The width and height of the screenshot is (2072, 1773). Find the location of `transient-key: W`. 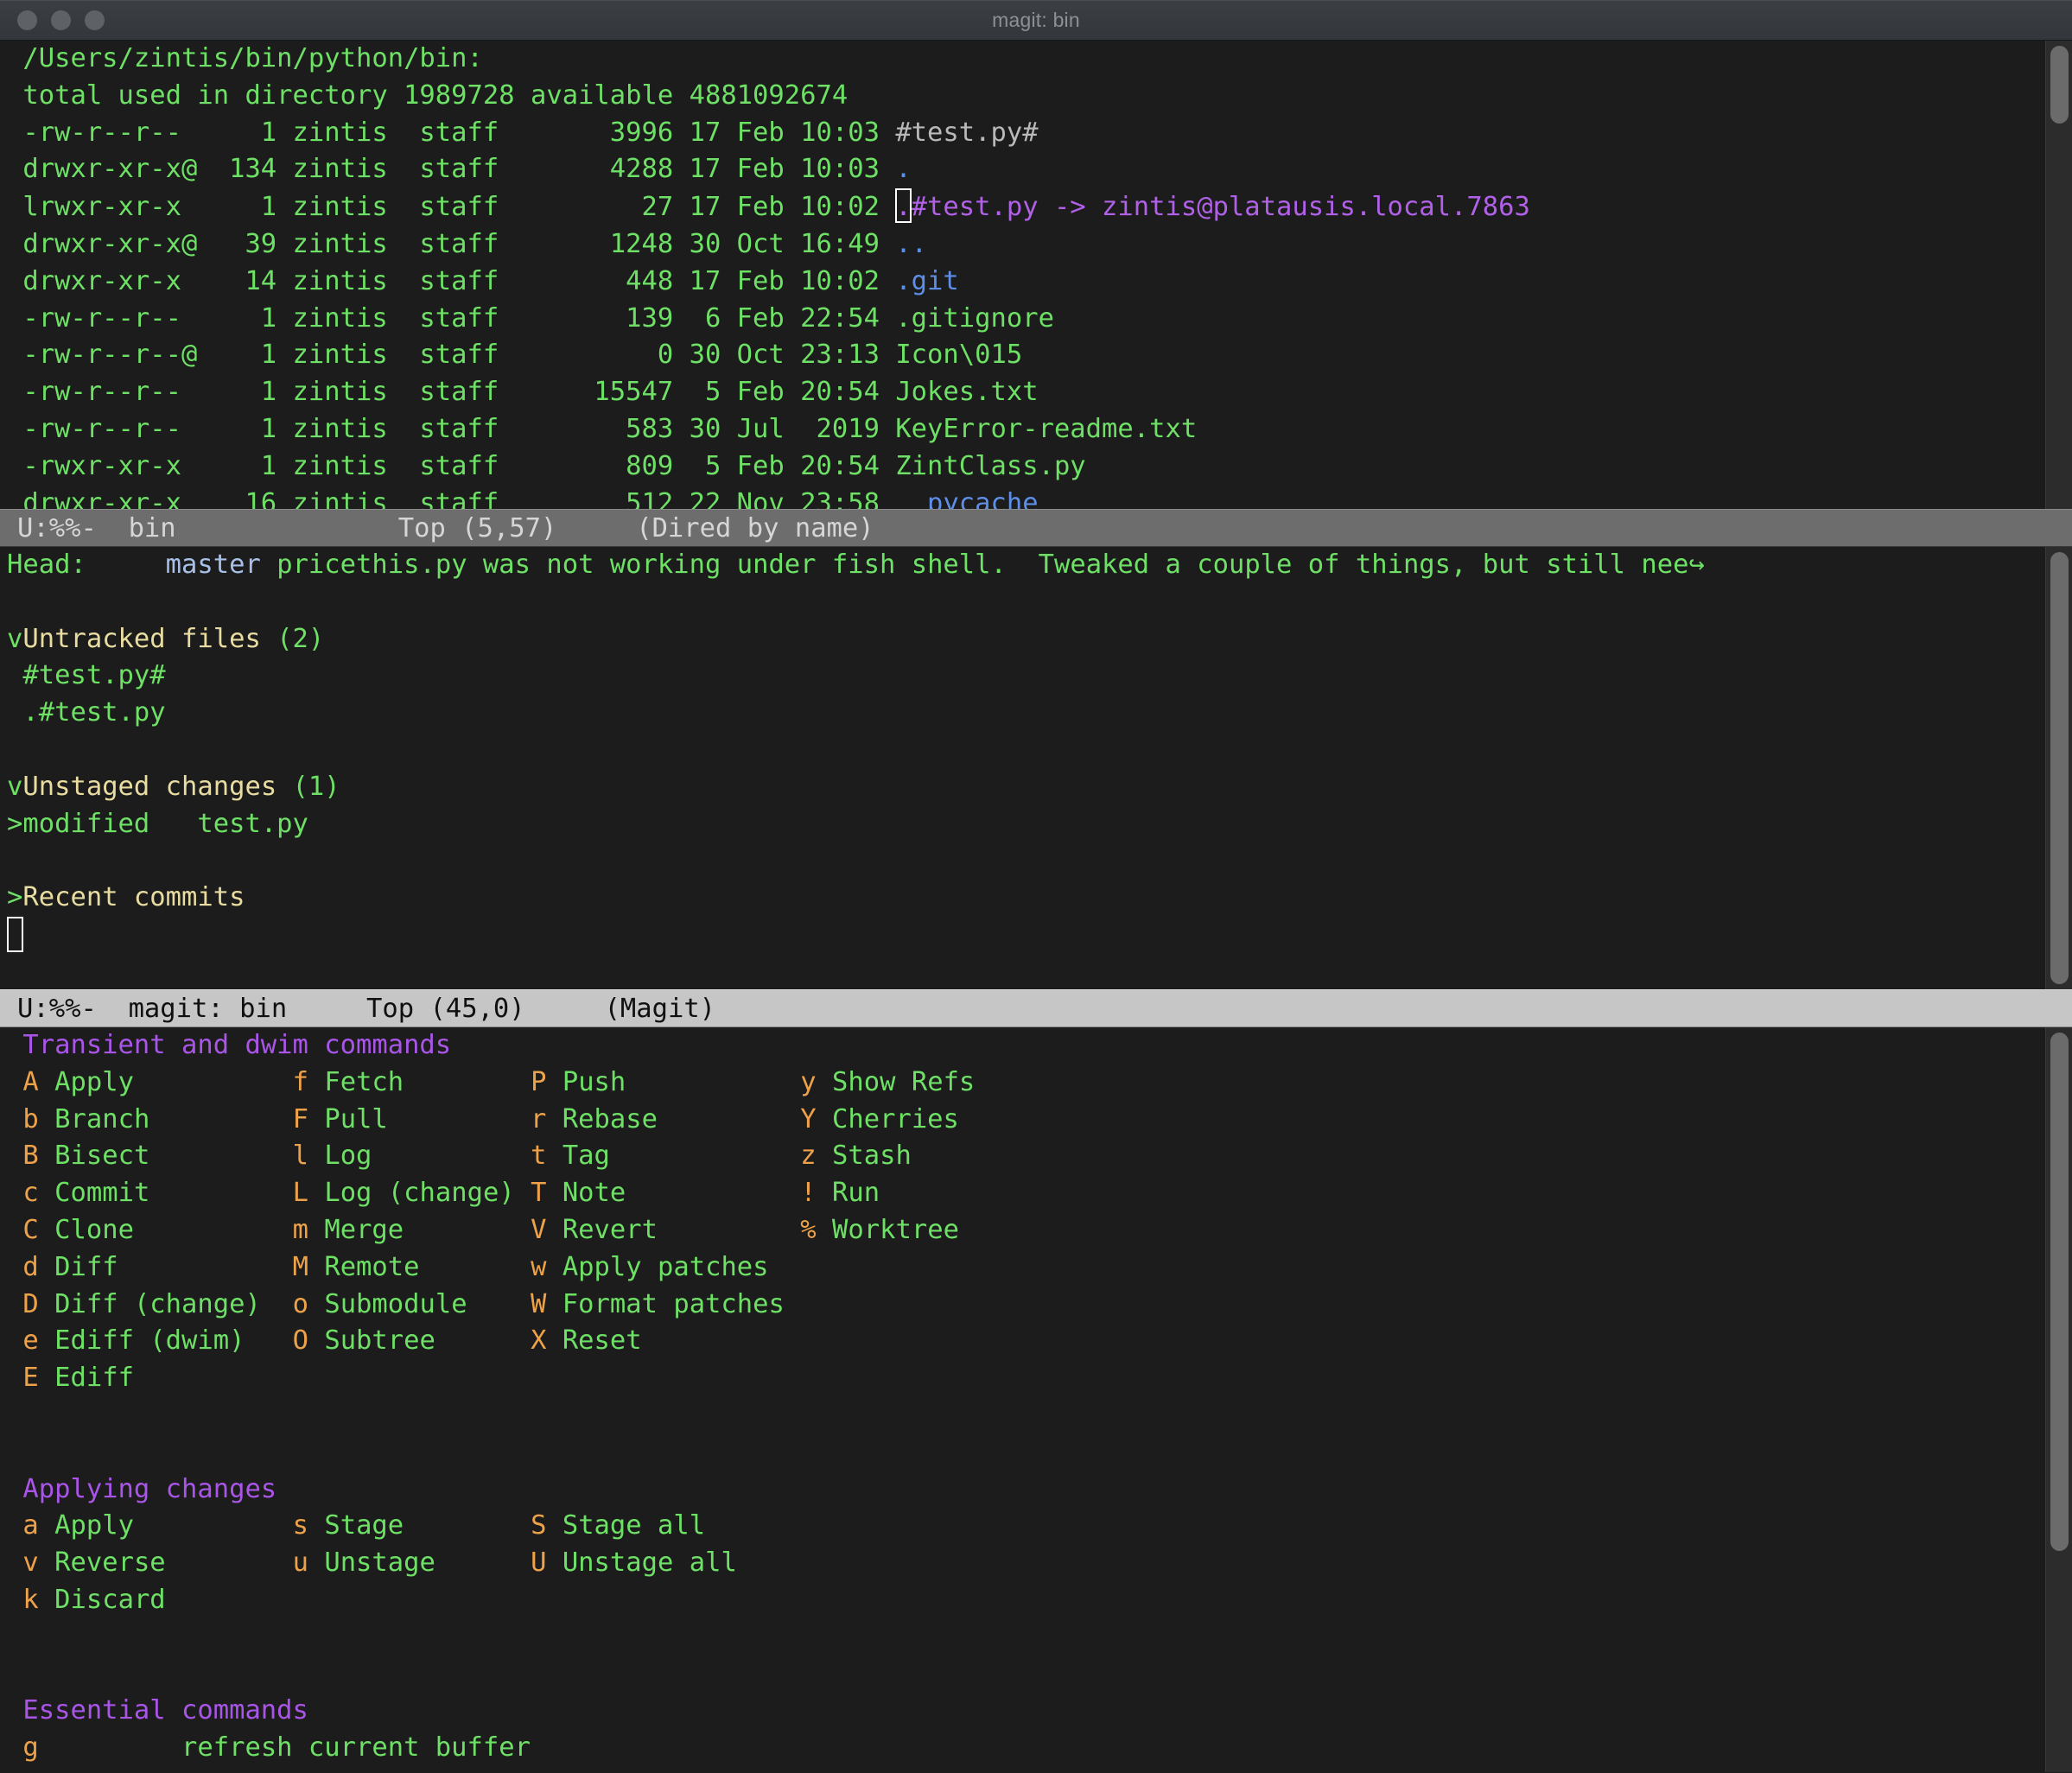

transient-key: W is located at coordinates (538, 1304).